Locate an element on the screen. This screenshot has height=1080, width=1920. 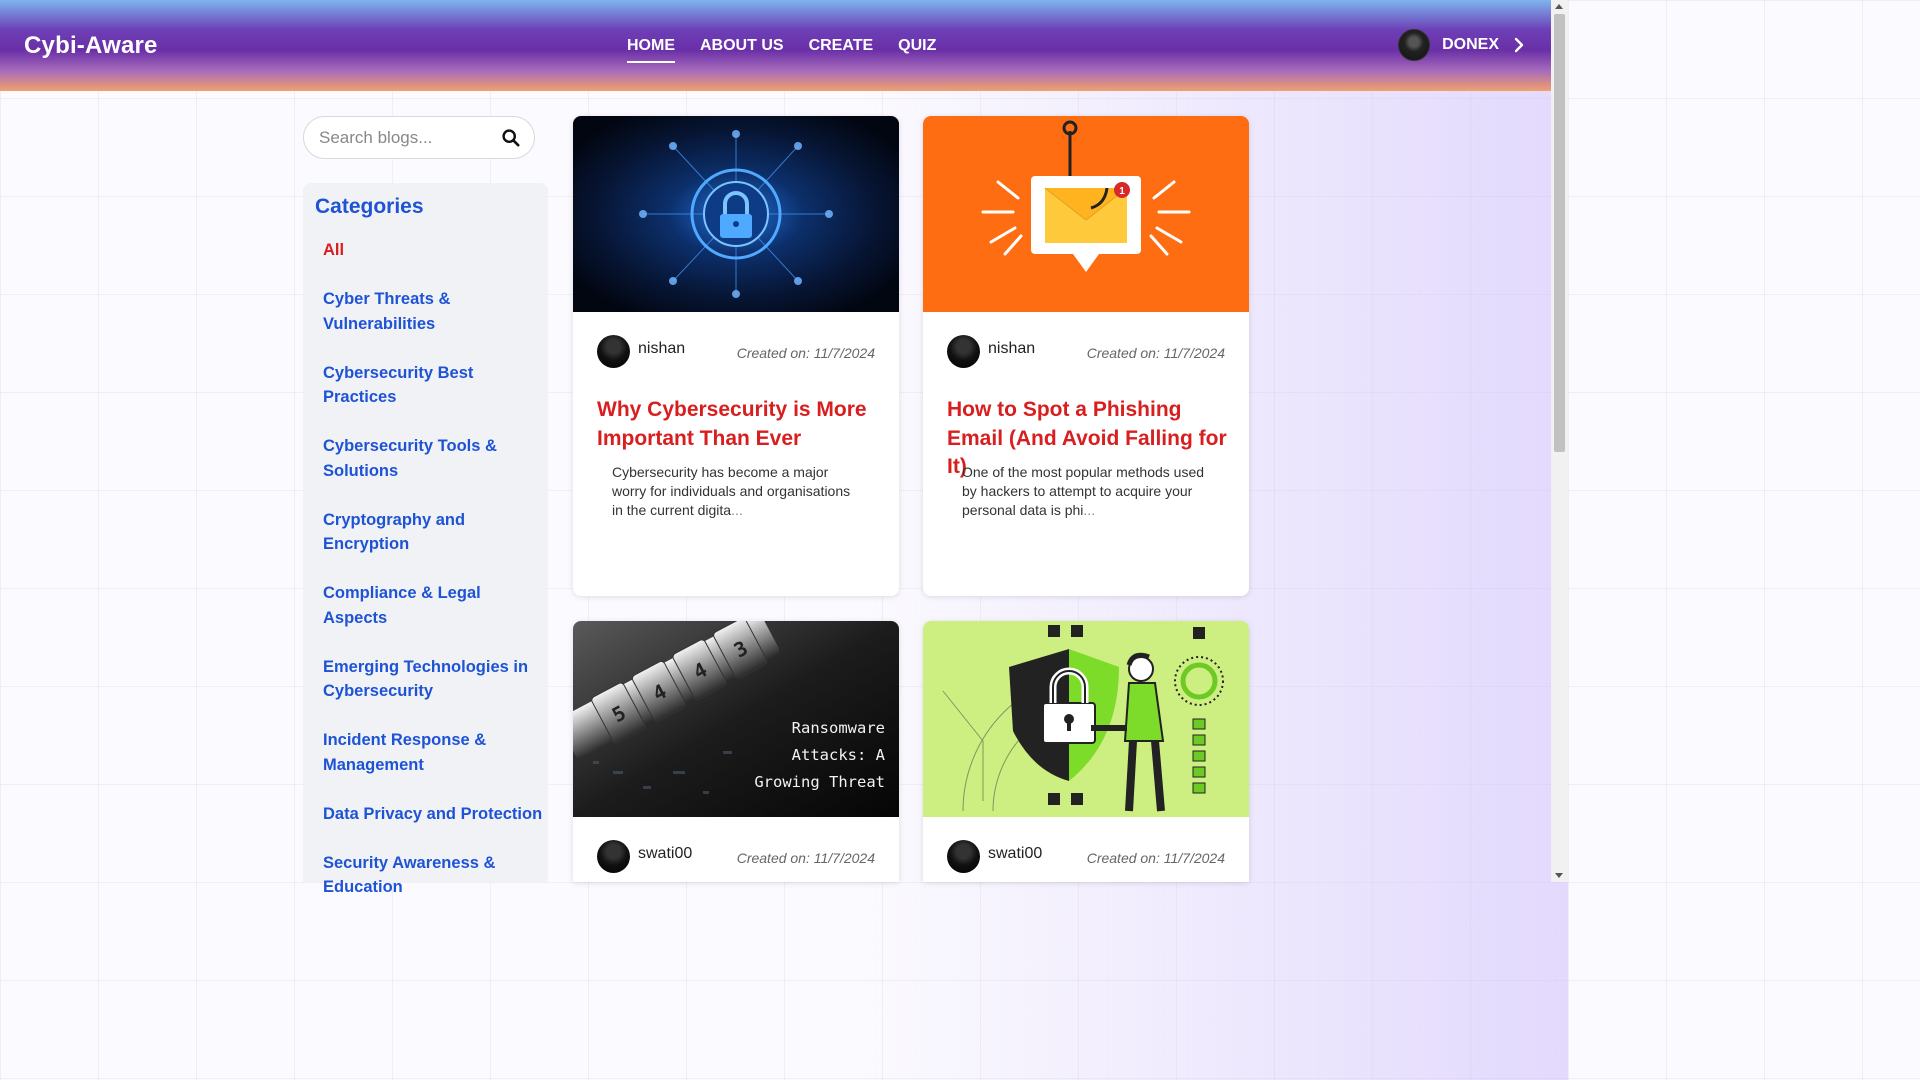
categories-title: Categories is located at coordinates (369, 206).